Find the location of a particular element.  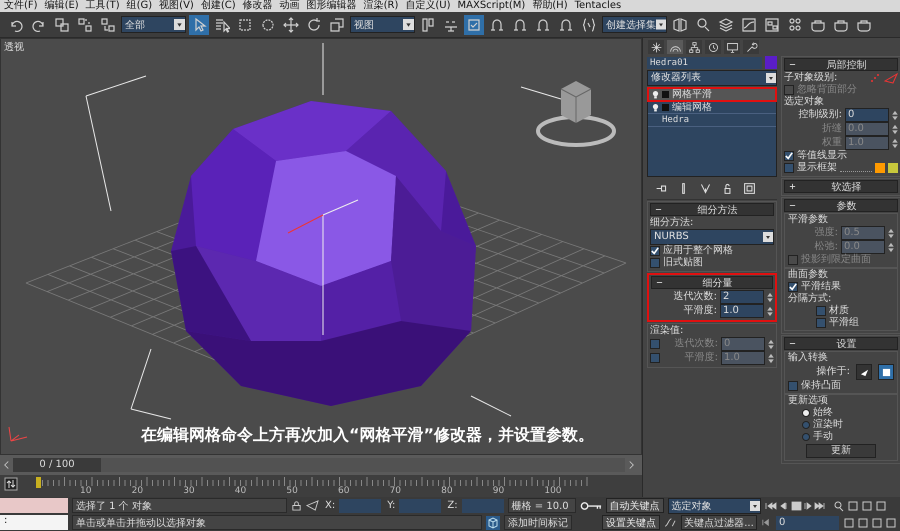

spinner-field: 0 is located at coordinates (867, 115).